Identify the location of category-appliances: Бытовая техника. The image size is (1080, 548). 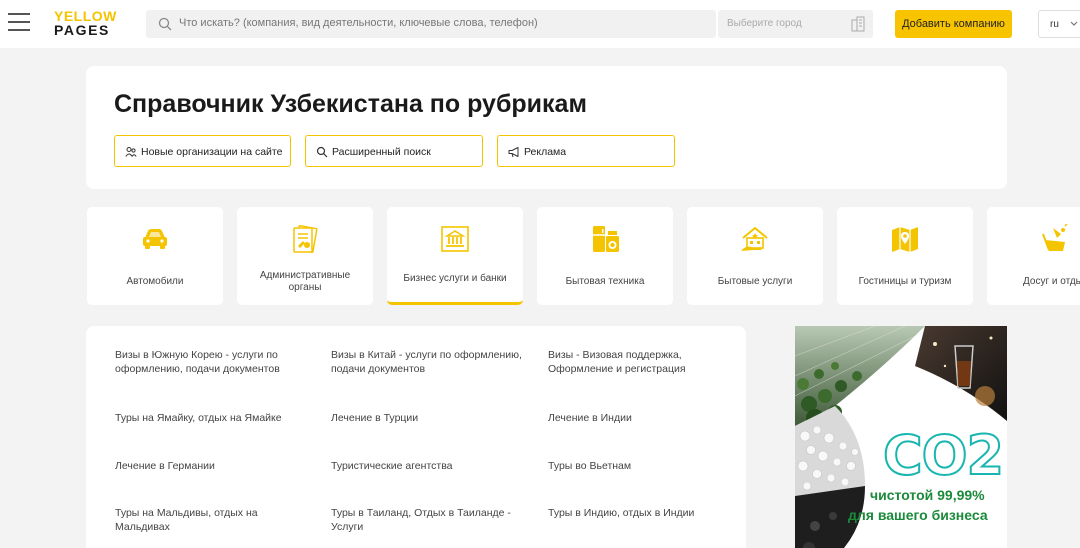
(605, 256).